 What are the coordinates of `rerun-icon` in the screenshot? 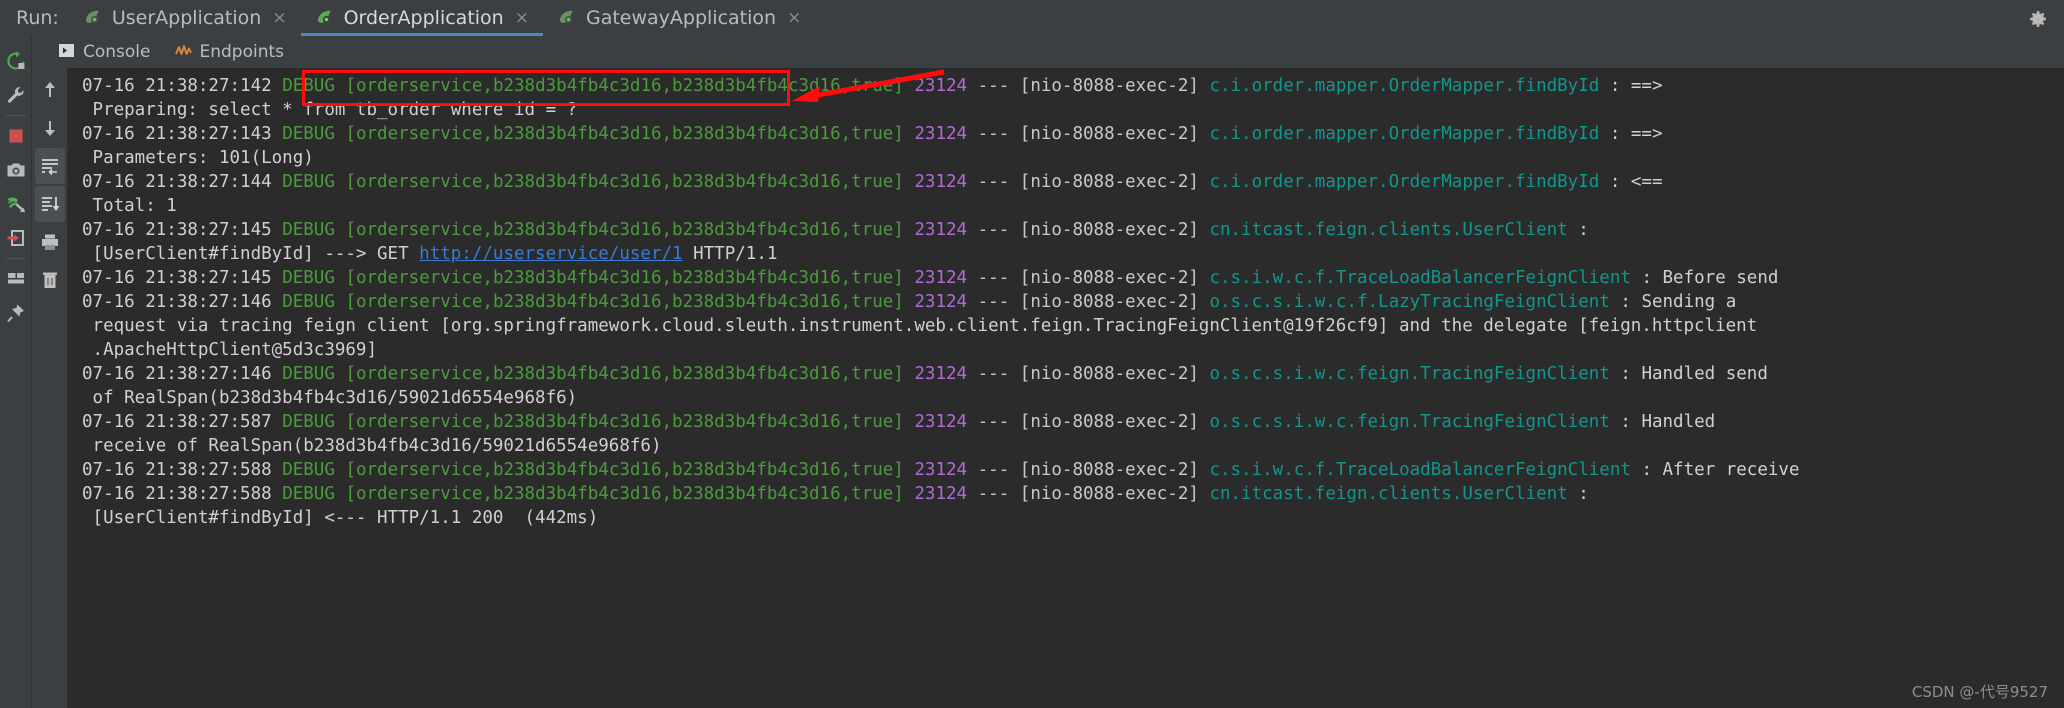 It's located at (16, 61).